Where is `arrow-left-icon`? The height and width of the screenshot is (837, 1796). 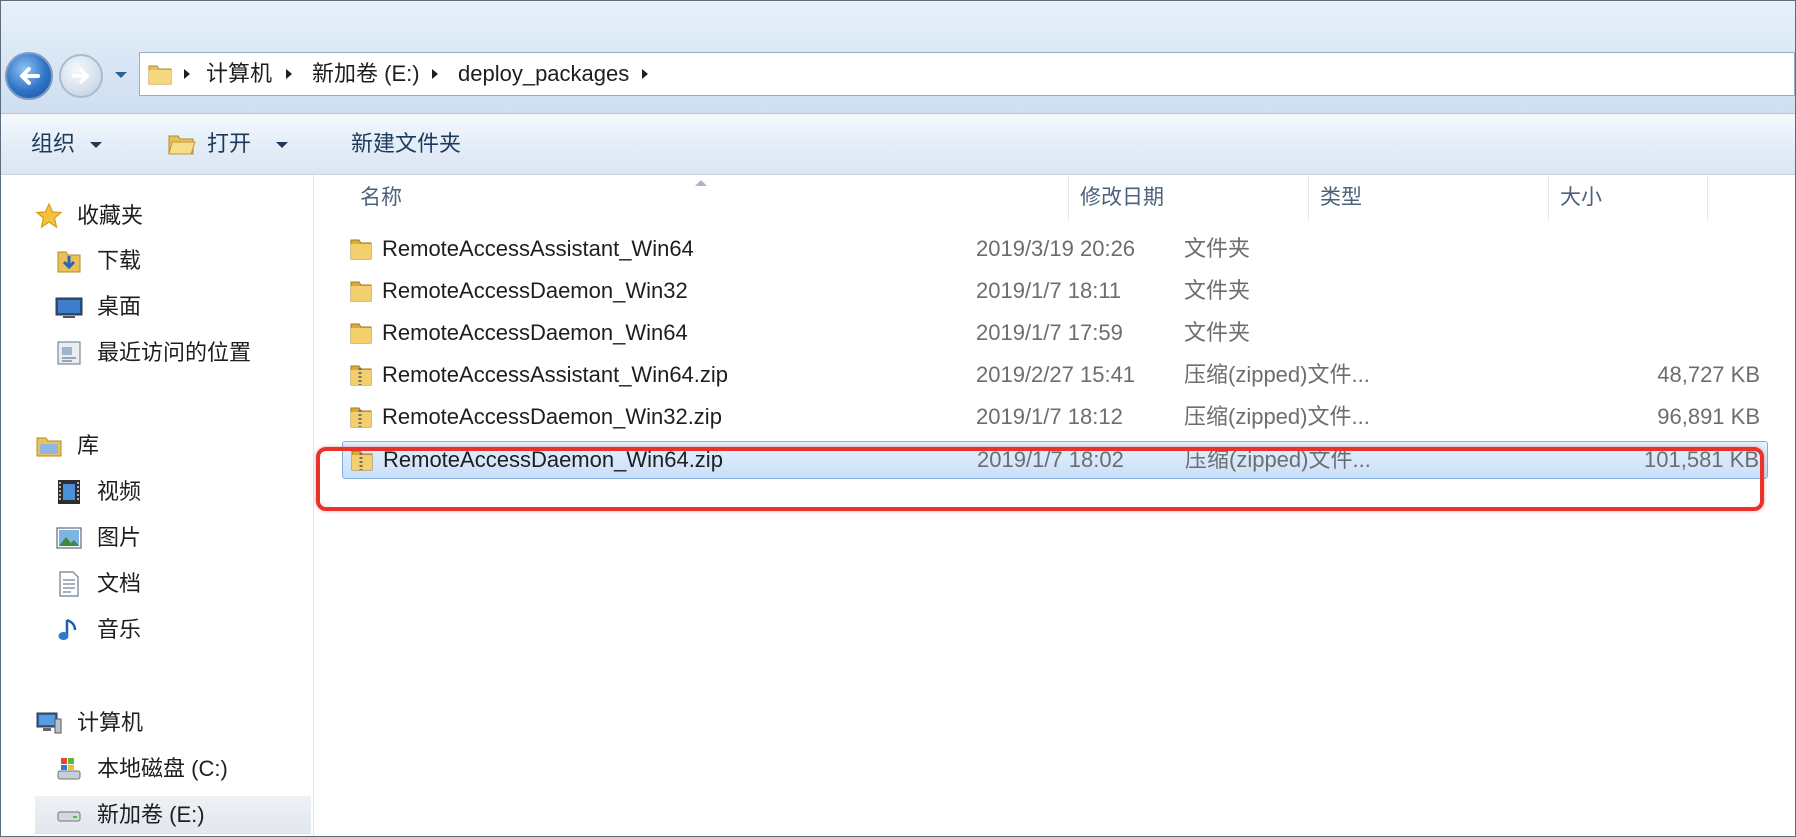 arrow-left-icon is located at coordinates (30, 76).